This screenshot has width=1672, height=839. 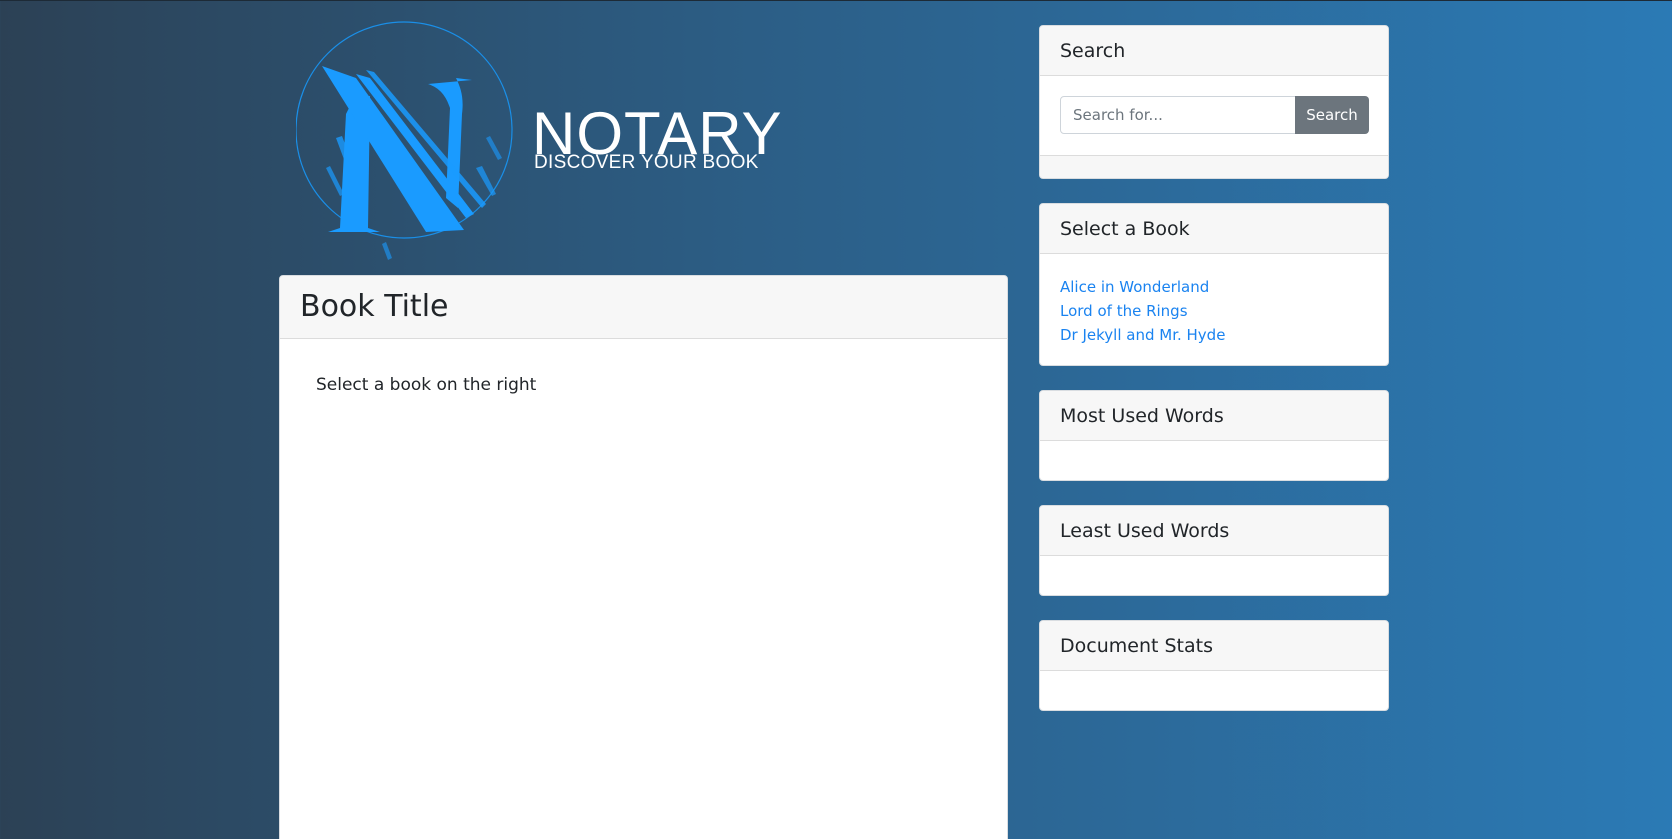 I want to click on book-content-header: Book Title, so click(x=643, y=307).